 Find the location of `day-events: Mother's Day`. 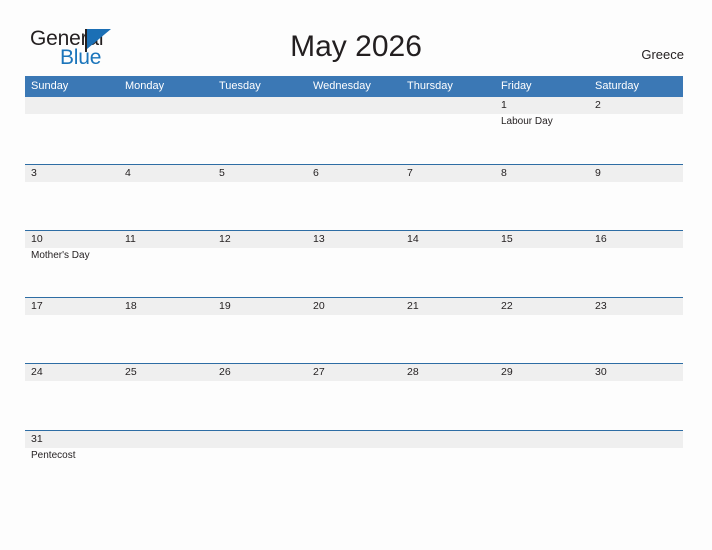

day-events: Mother's Day is located at coordinates (75, 255).